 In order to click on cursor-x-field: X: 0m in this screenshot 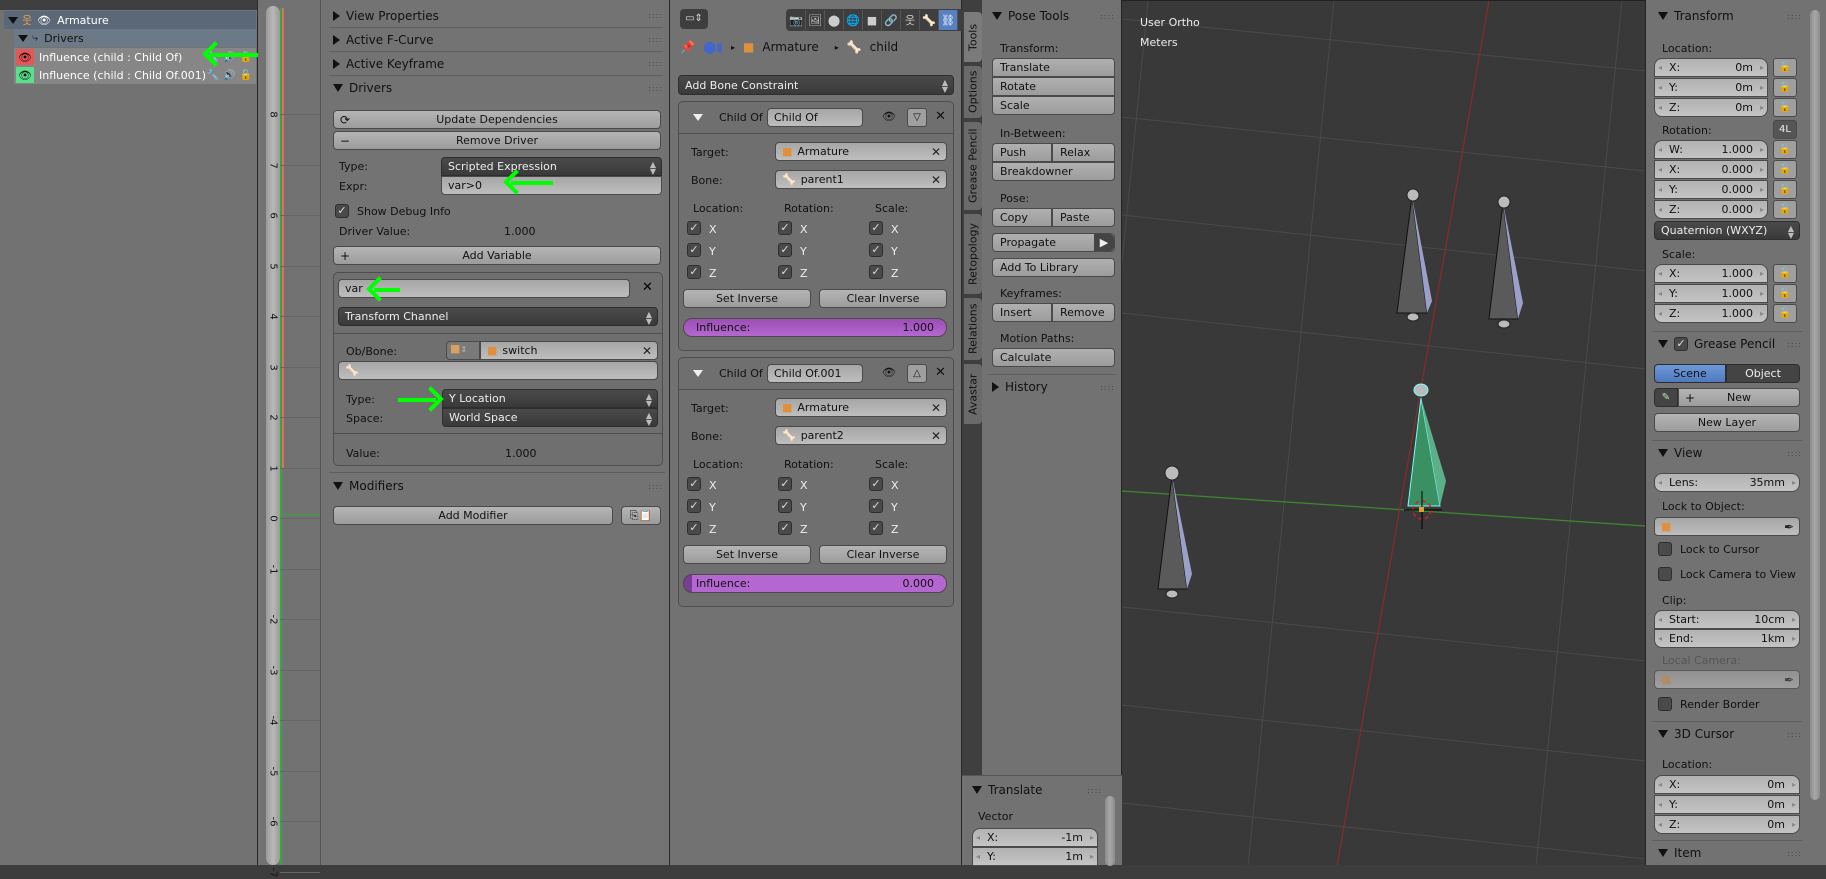, I will do `click(1727, 784)`.